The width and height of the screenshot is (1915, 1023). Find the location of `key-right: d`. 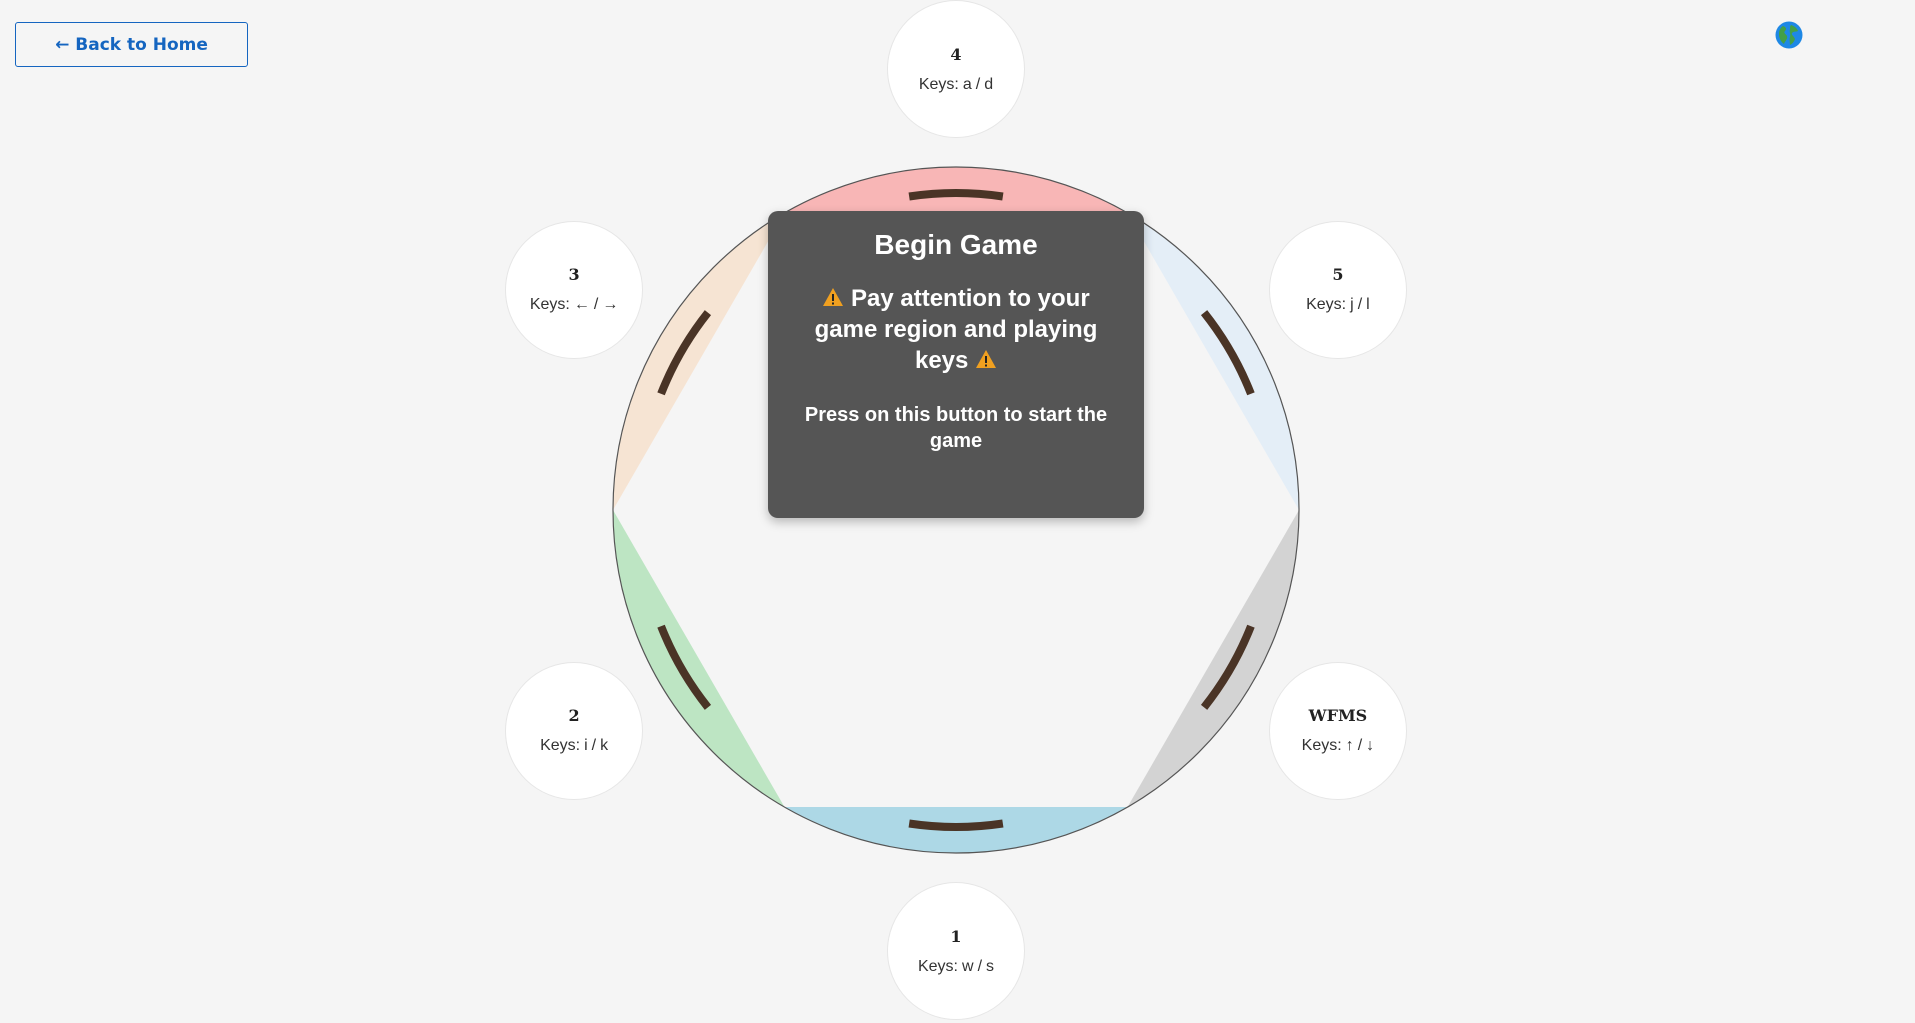

key-right: d is located at coordinates (989, 84).